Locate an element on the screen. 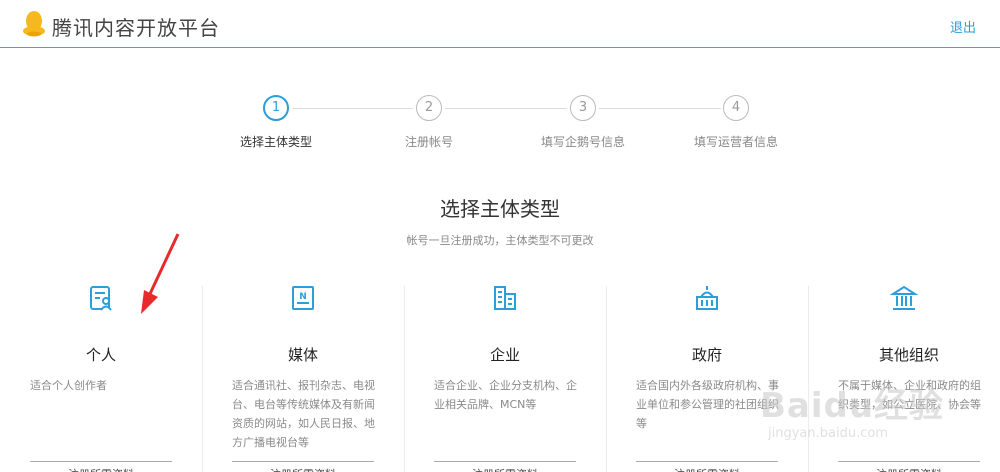  card-enterprise: 企业 适合企业、企业分支机构、企业相关品牌、MCN等 注册所需资料 is located at coordinates (505, 376).